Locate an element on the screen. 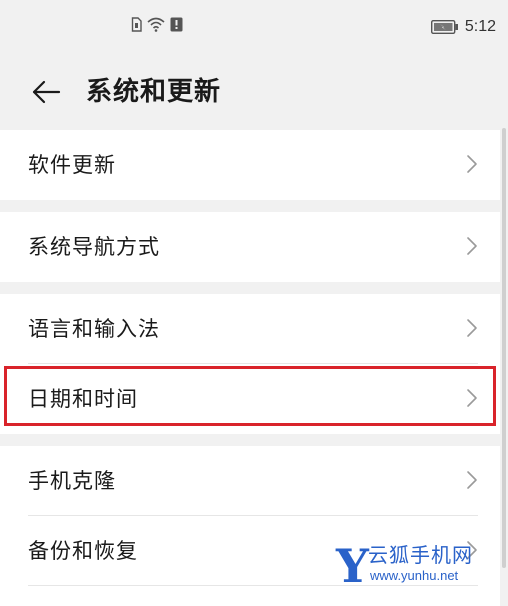 The width and height of the screenshot is (508, 606). wifi-icon is located at coordinates (156, 24).